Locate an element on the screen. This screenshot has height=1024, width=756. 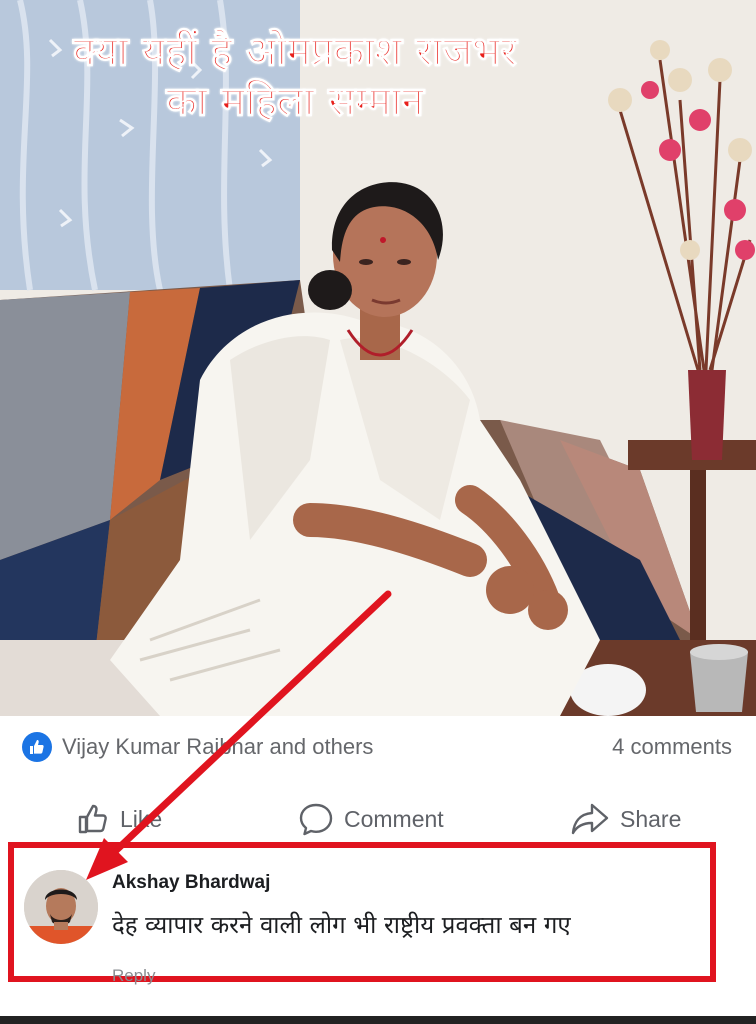
like-thumb-icon is located at coordinates (93, 819).